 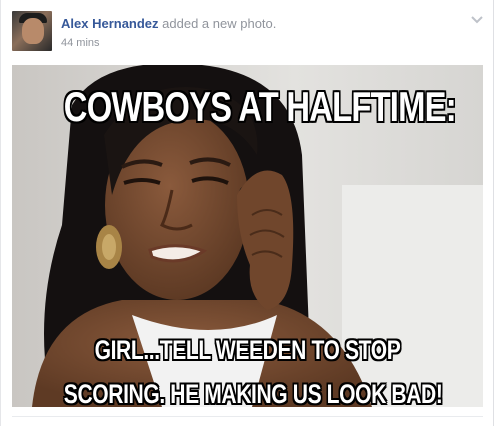 I want to click on avatar, so click(x=32, y=31).